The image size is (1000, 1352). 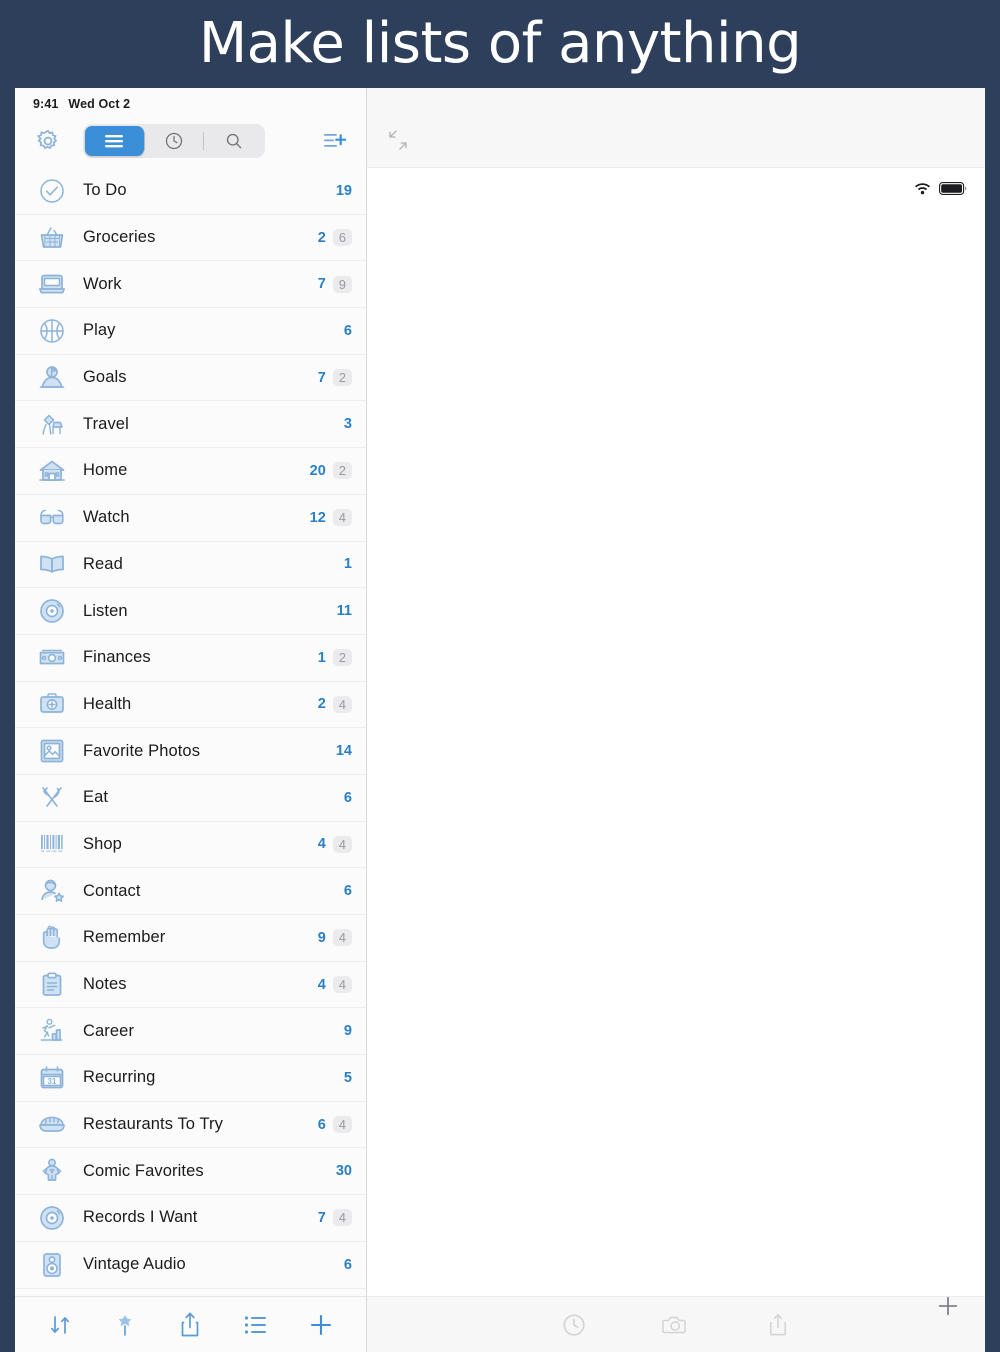 I want to click on laptop-icon, so click(x=52, y=284).